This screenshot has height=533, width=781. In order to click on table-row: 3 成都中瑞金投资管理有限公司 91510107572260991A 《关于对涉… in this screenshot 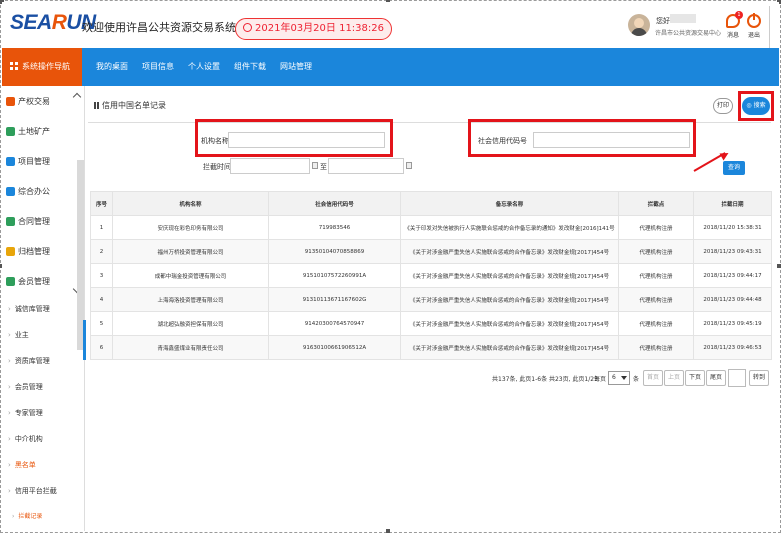, I will do `click(431, 275)`.